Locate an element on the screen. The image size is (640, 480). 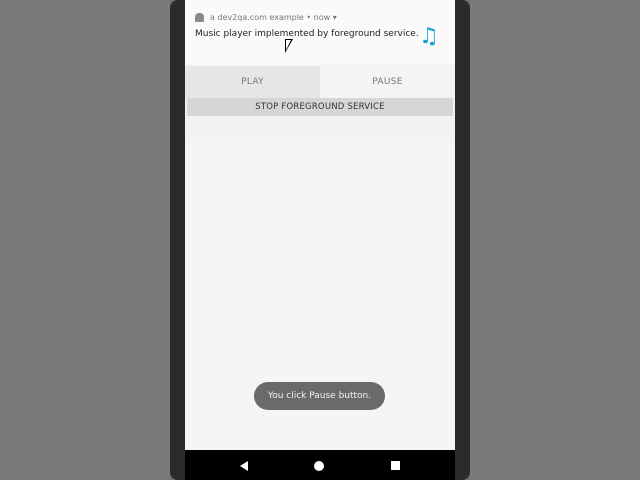
play-button: PLAY is located at coordinates (252, 82).